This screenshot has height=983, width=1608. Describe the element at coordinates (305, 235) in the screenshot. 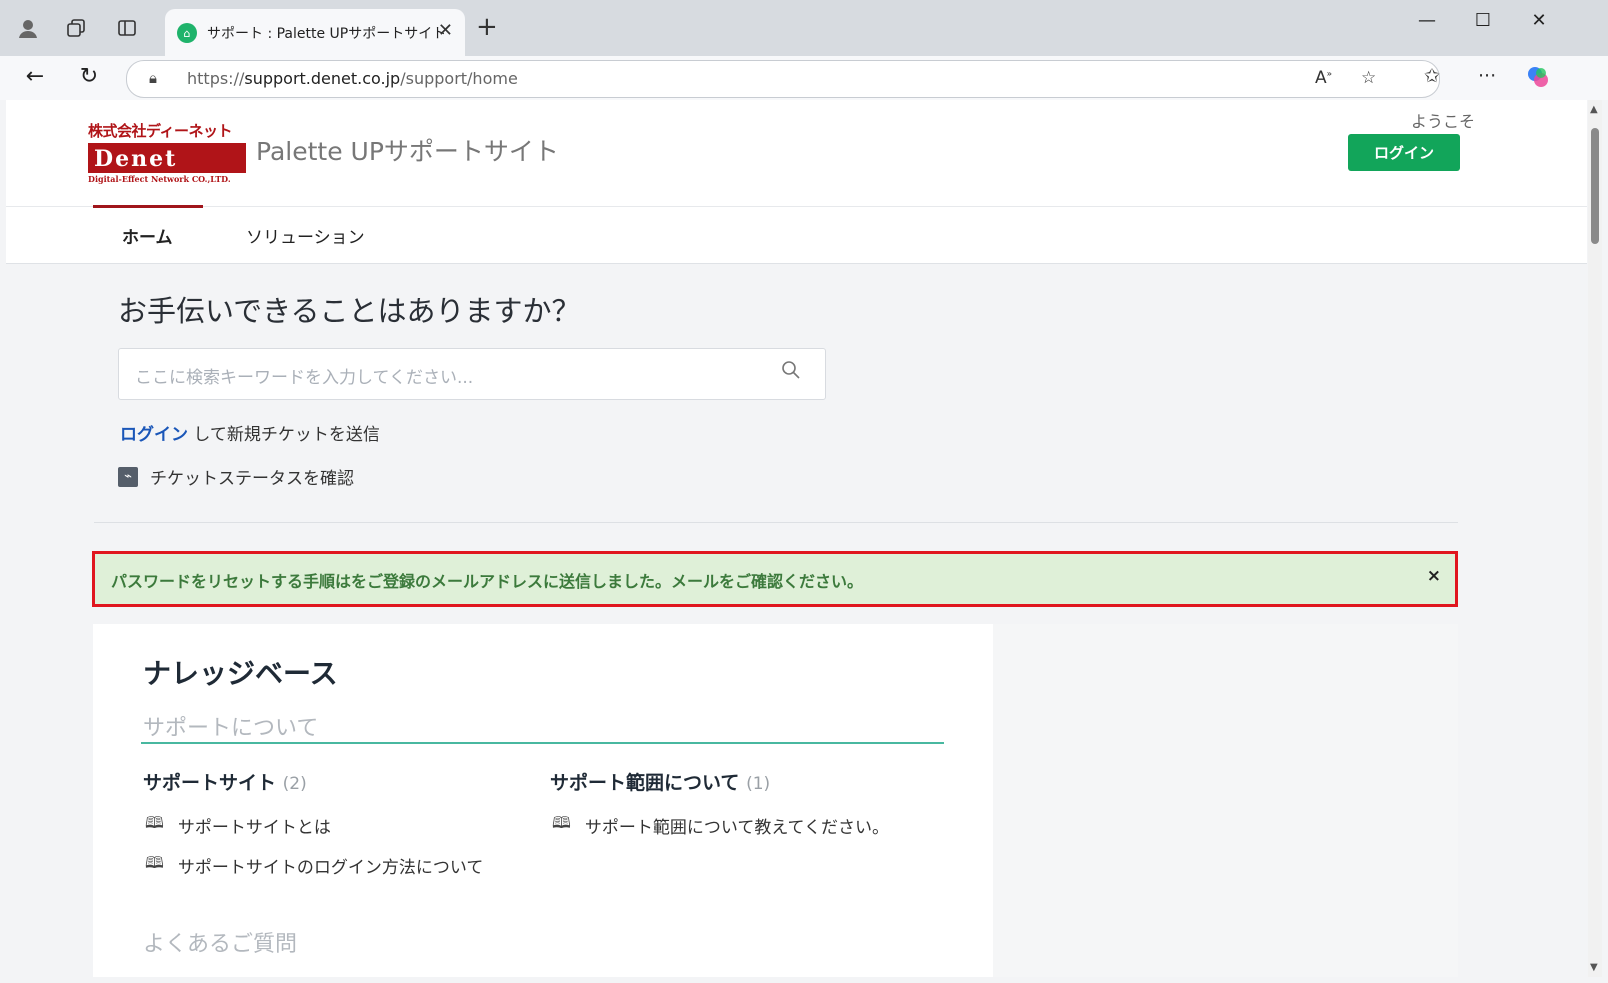

I see `nav-item-solutions: ソリューション` at that location.